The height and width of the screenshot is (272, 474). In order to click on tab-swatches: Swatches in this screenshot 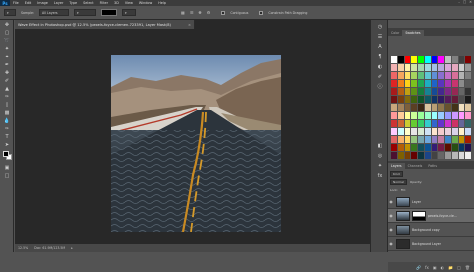, I will do `click(413, 33)`.